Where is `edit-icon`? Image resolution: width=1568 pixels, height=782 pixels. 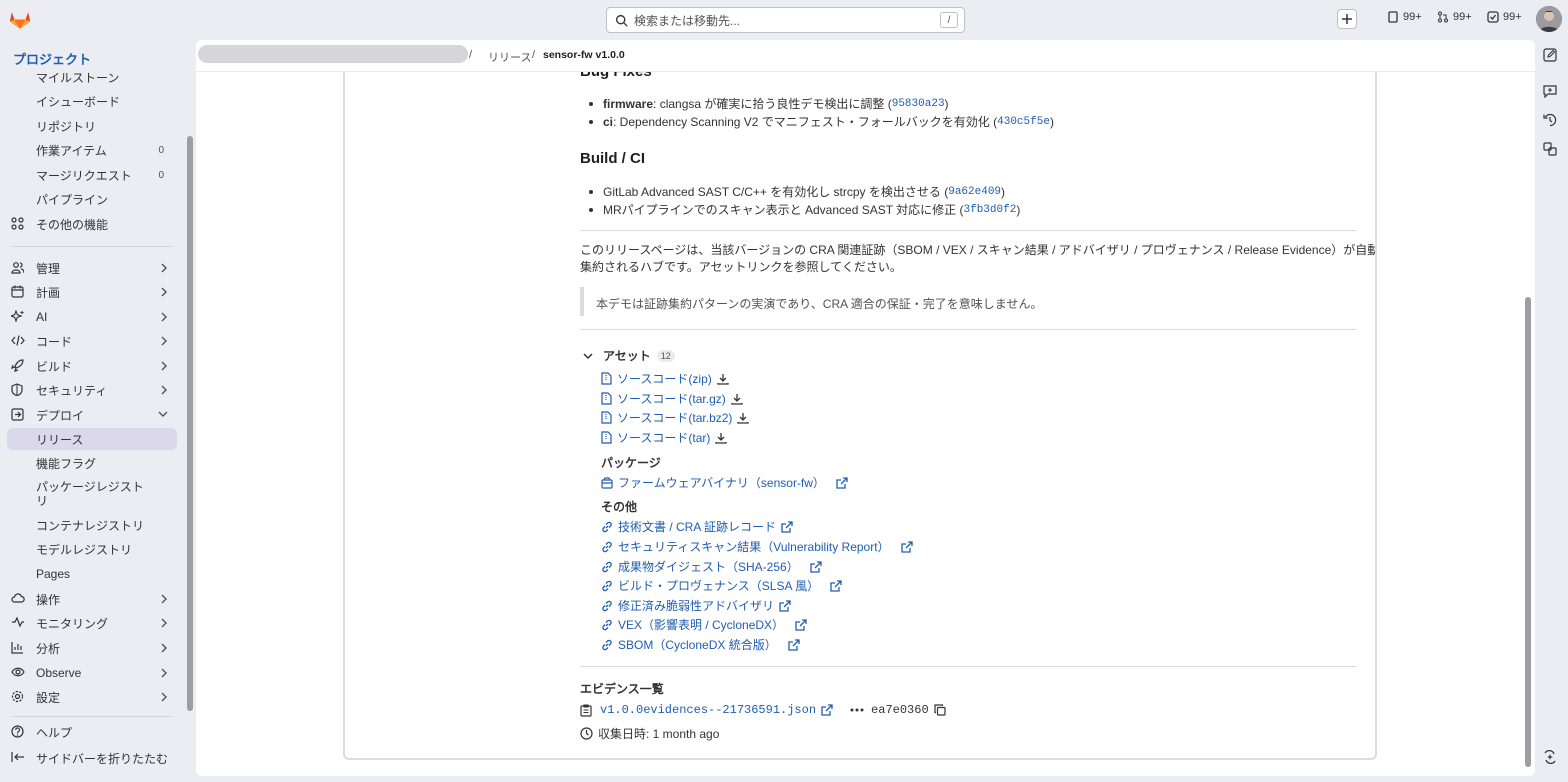 edit-icon is located at coordinates (1550, 55).